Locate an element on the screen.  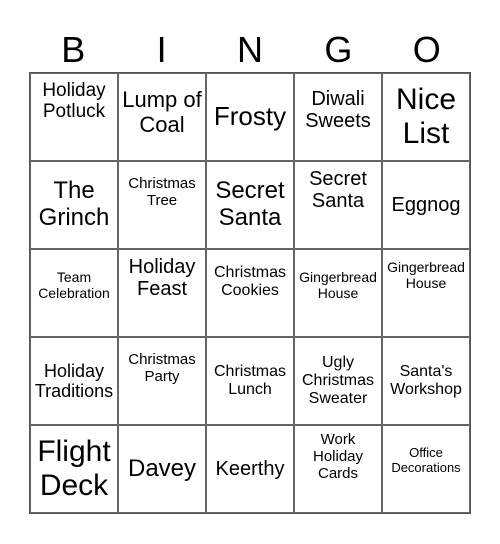
bingo-cell: Davey is located at coordinates (162, 469).